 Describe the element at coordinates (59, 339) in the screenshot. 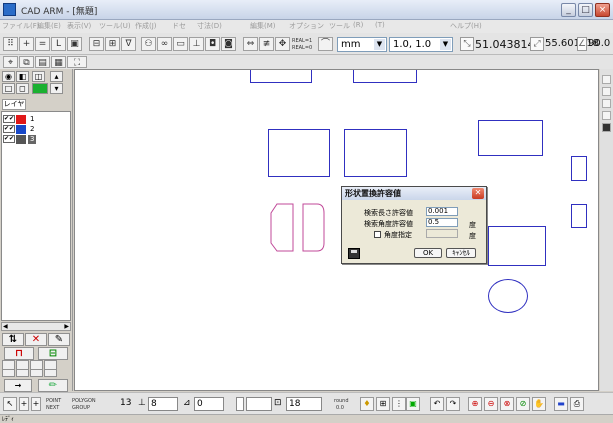

I see `edit-layer-icon: ✎` at that location.